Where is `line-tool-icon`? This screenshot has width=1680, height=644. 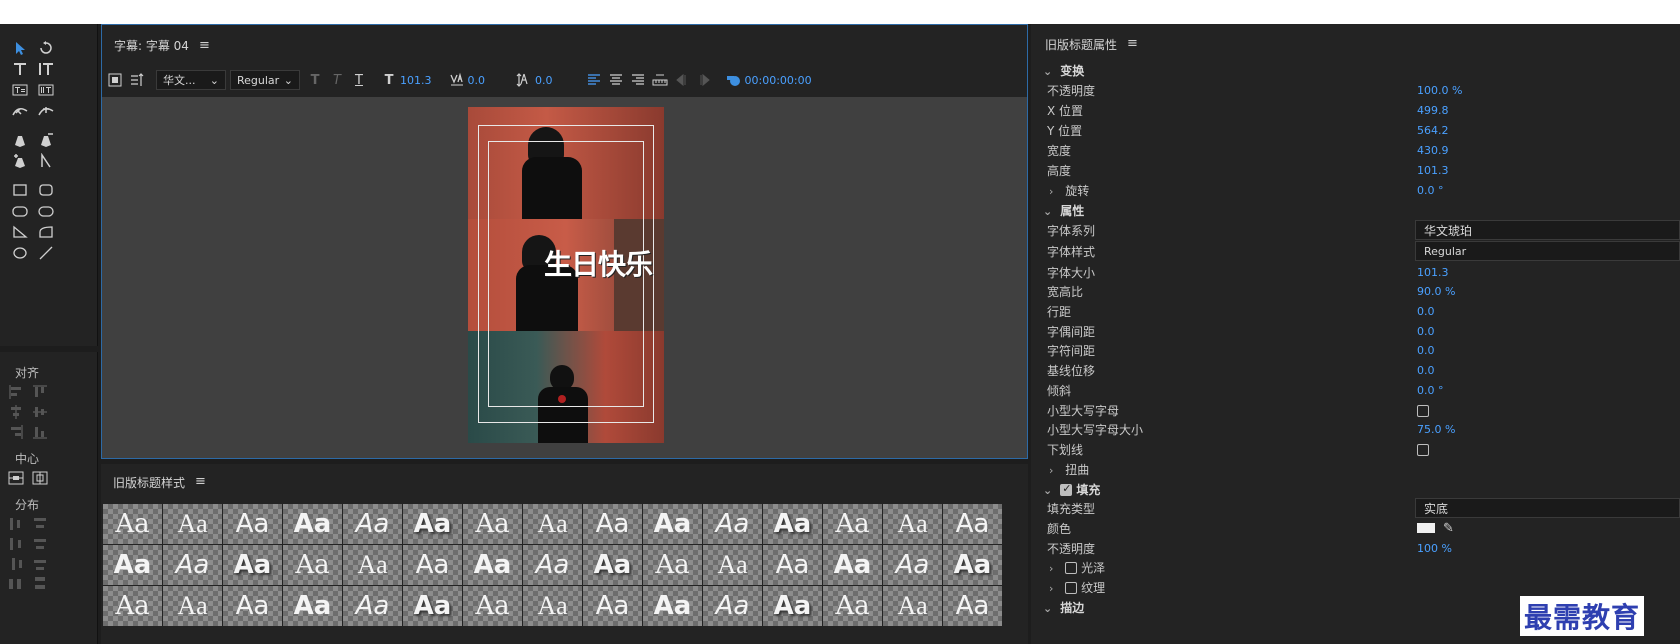 line-tool-icon is located at coordinates (46, 252).